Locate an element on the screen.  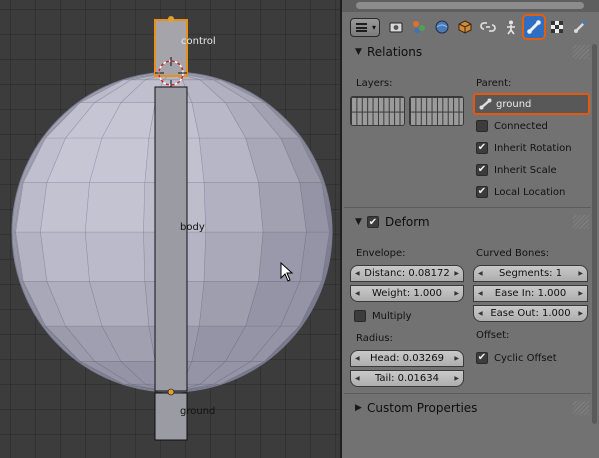
bone-constraint-icon is located at coordinates (580, 26).